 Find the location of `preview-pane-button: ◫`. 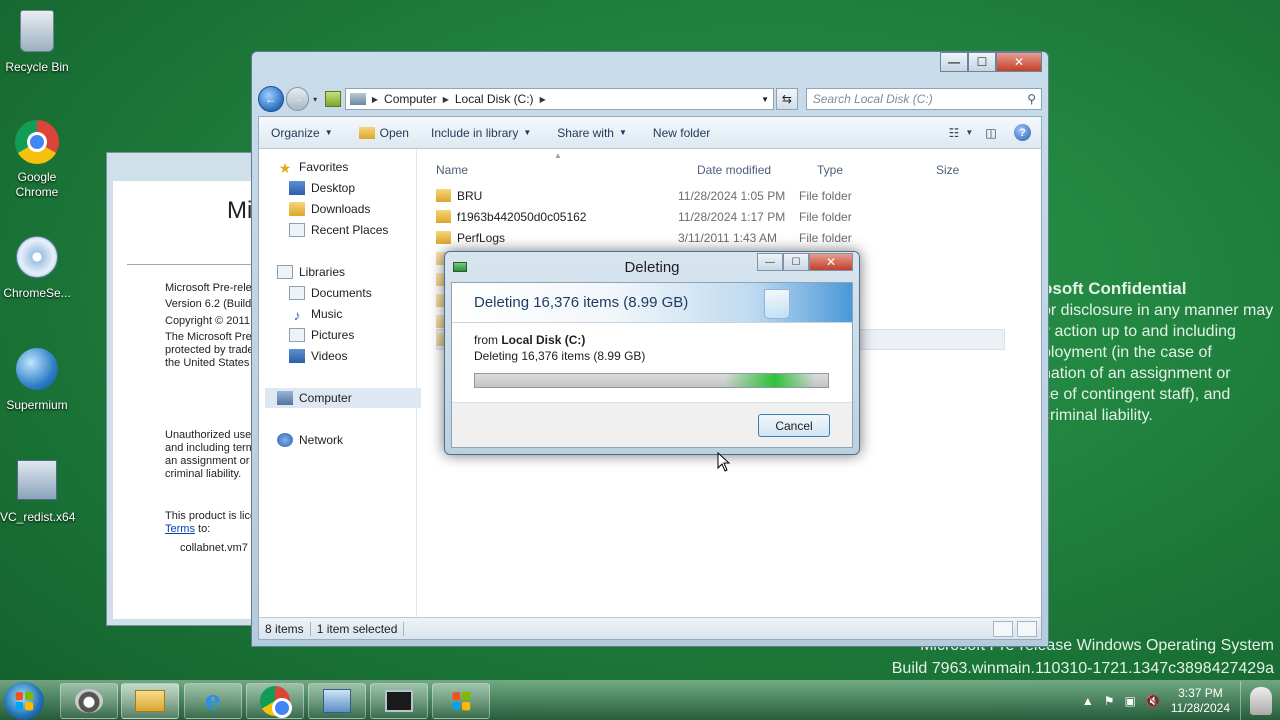

preview-pane-button: ◫ is located at coordinates (991, 133).